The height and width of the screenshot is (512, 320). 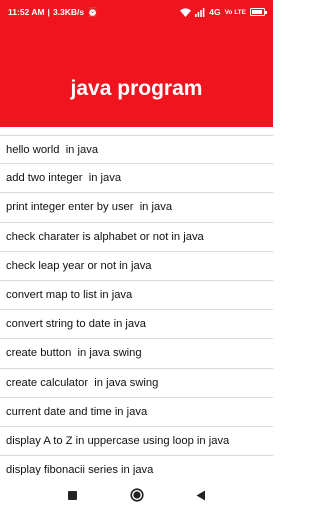 I want to click on battery-icon, so click(x=258, y=12).